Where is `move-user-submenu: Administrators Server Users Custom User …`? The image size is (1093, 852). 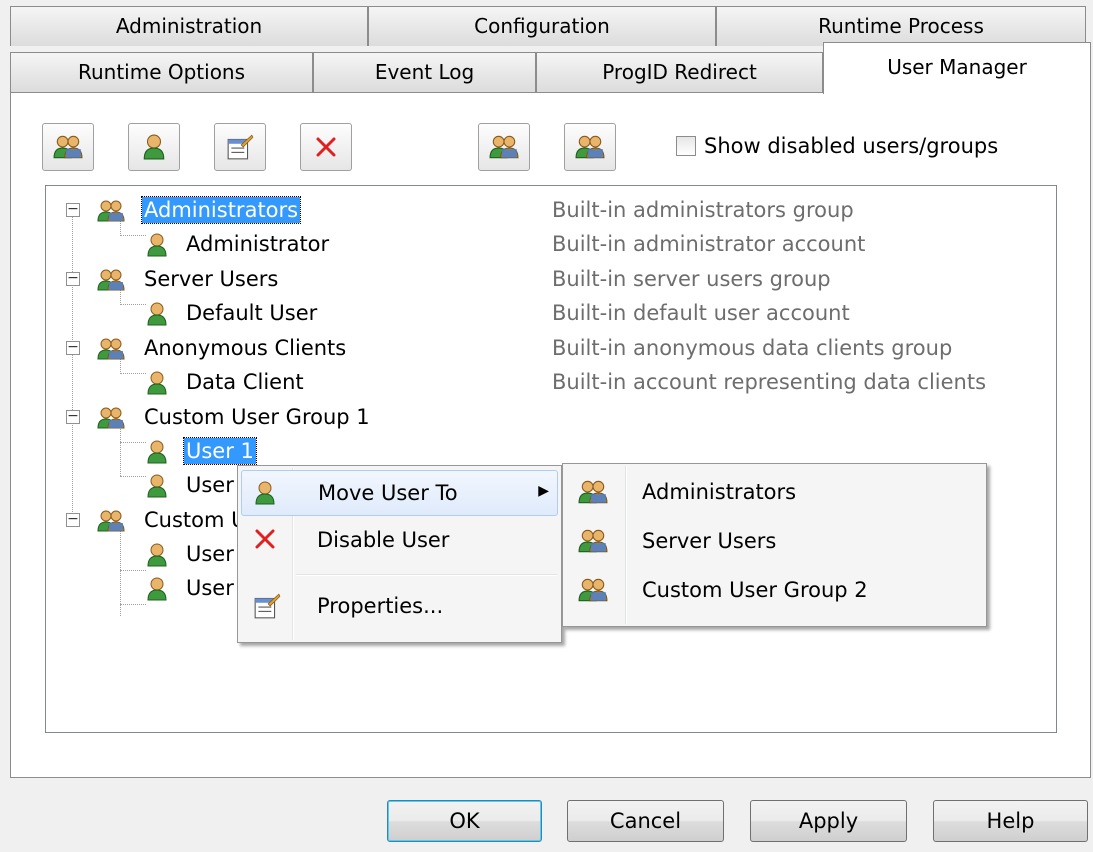 move-user-submenu: Administrators Server Users Custom User … is located at coordinates (774, 545).